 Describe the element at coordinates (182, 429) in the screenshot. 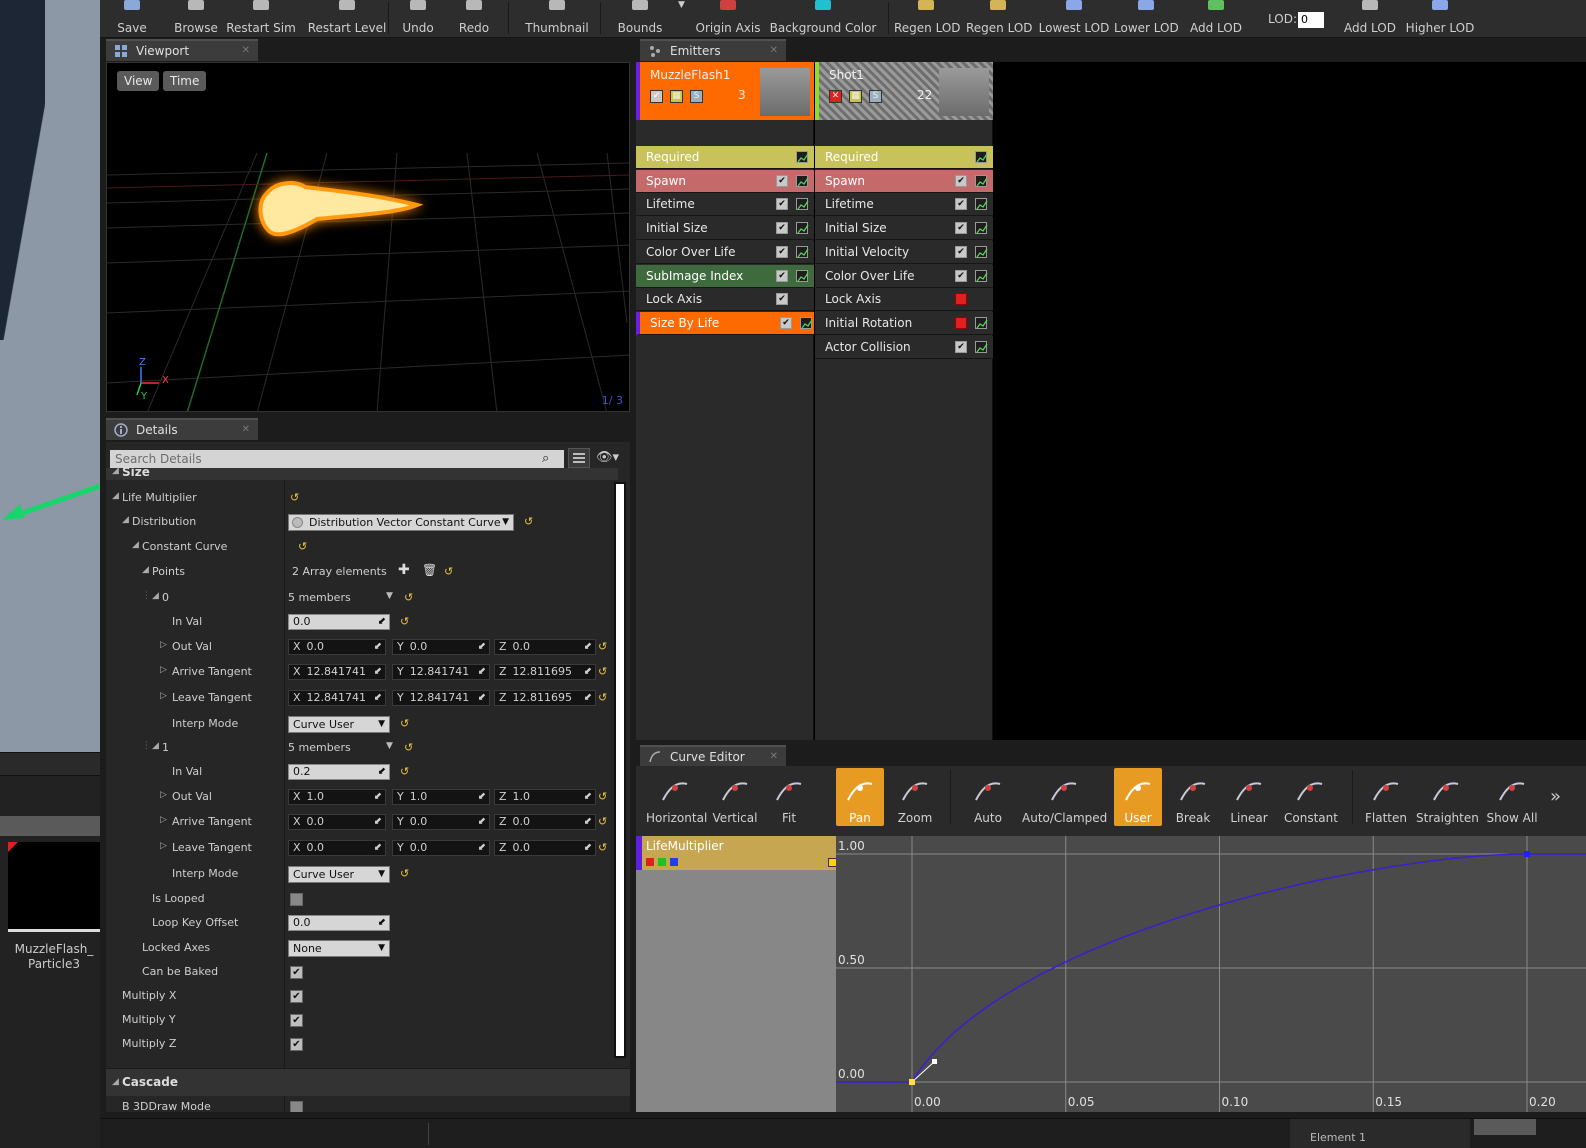

I see `tab-details: Details ✕` at that location.